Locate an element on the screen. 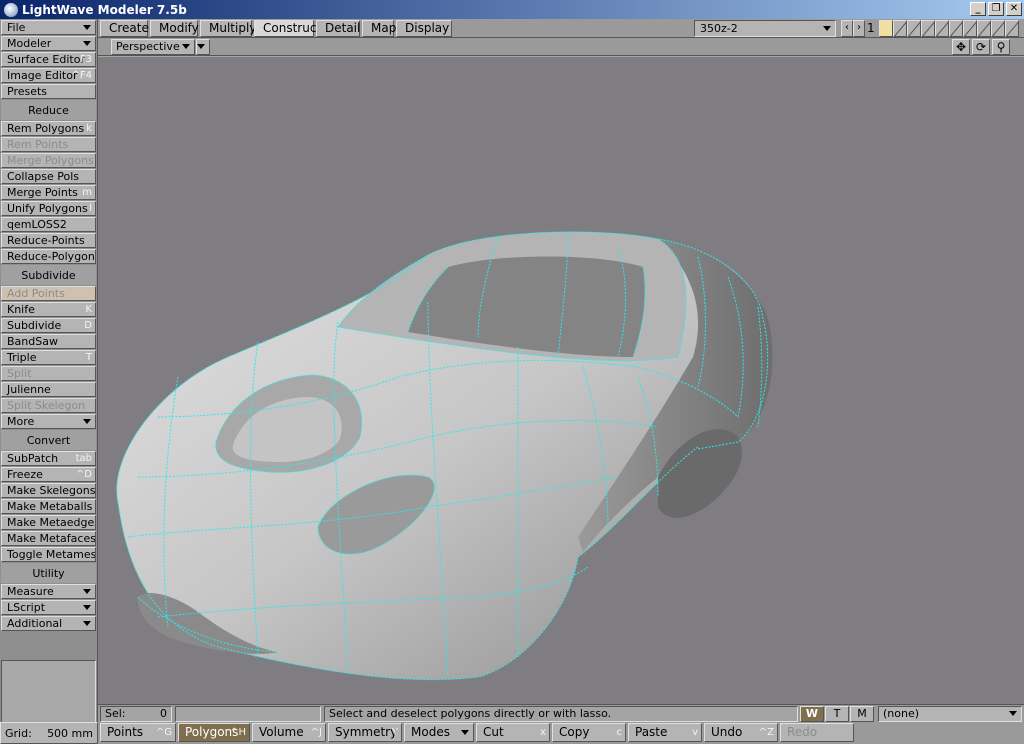 Image resolution: width=1024 pixels, height=744 pixels. lscript-menu: LScript is located at coordinates (48, 607).